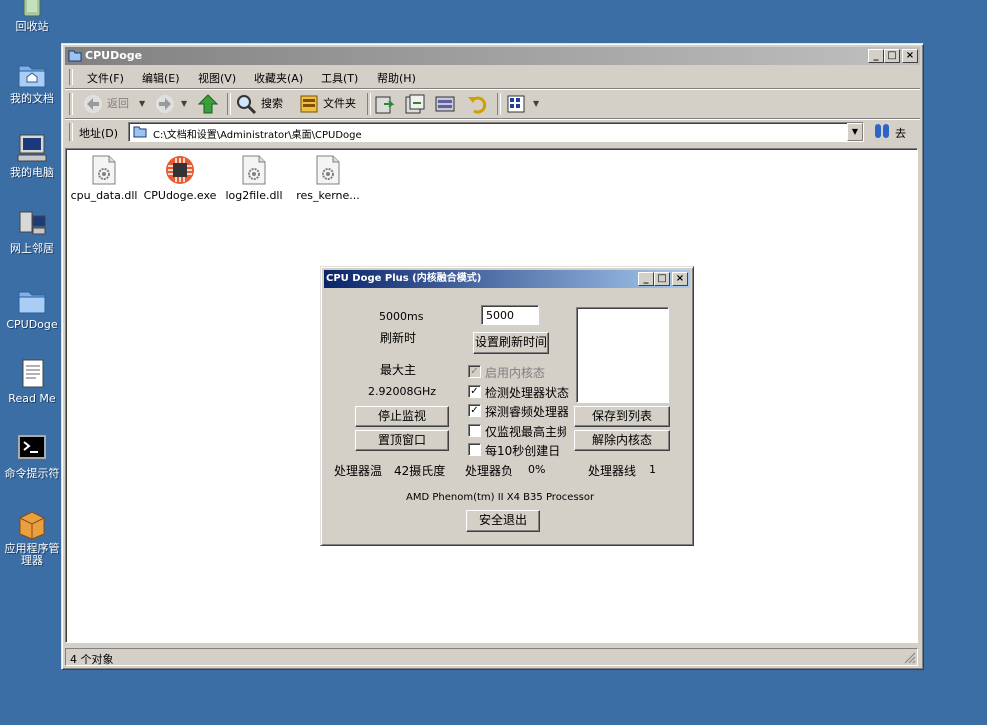 This screenshot has width=987, height=725. I want to click on desktop-icon-recycle-bin: 回收站, so click(32, 16).